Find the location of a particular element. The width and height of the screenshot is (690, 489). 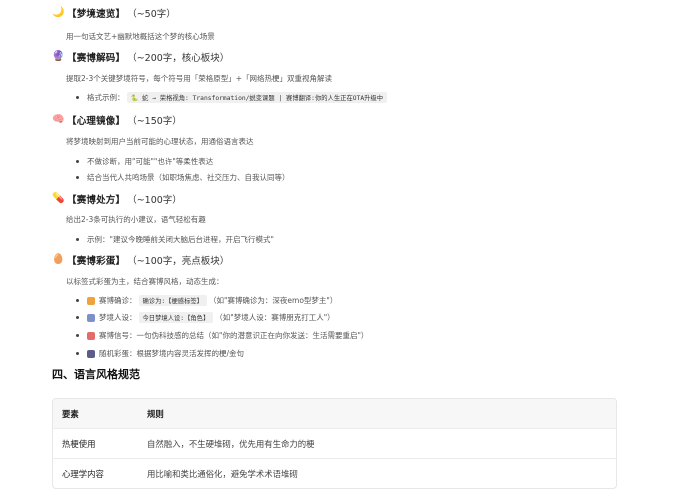

list-item-label: 示例："建议今晚睡前关闭大脑后台进程，开启飞行模式" is located at coordinates (180, 239).